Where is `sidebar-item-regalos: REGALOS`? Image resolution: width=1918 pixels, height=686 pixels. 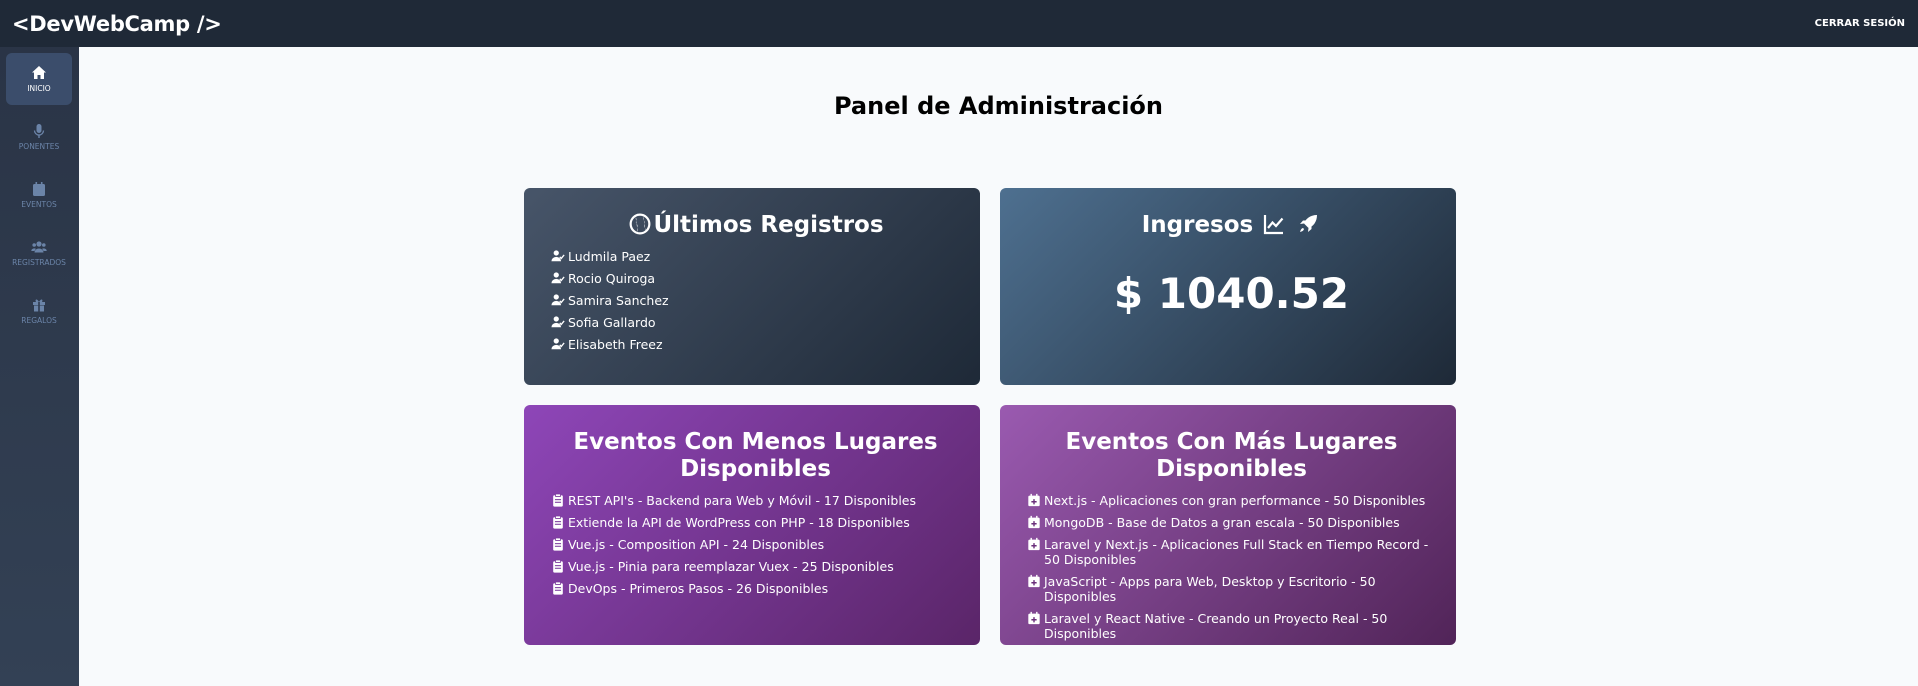
sidebar-item-regalos: REGALOS is located at coordinates (39, 311).